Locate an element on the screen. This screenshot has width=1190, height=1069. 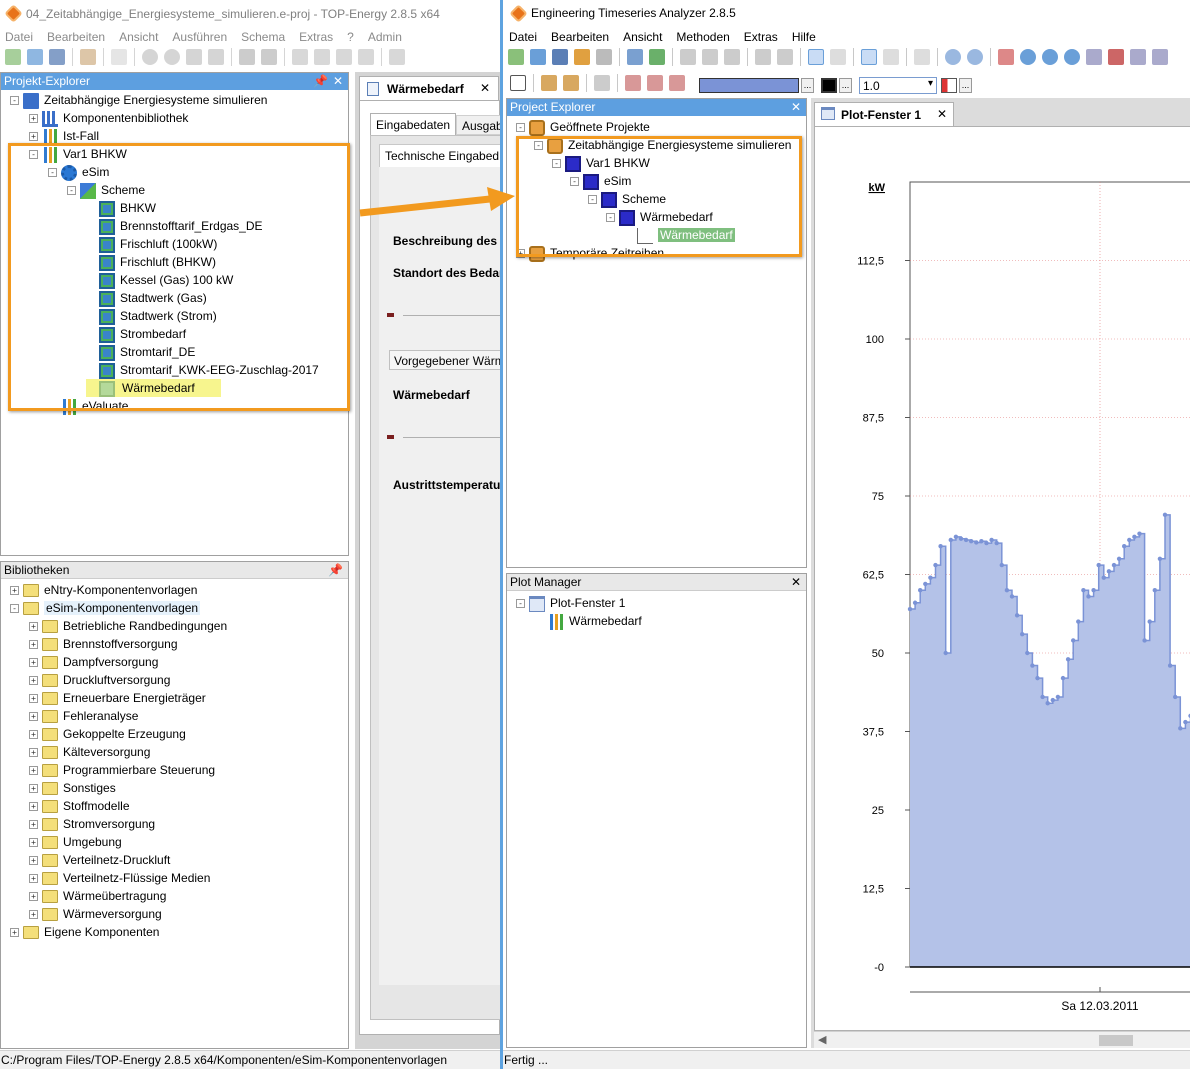
window4-icon is located at coordinates (1160, 57).